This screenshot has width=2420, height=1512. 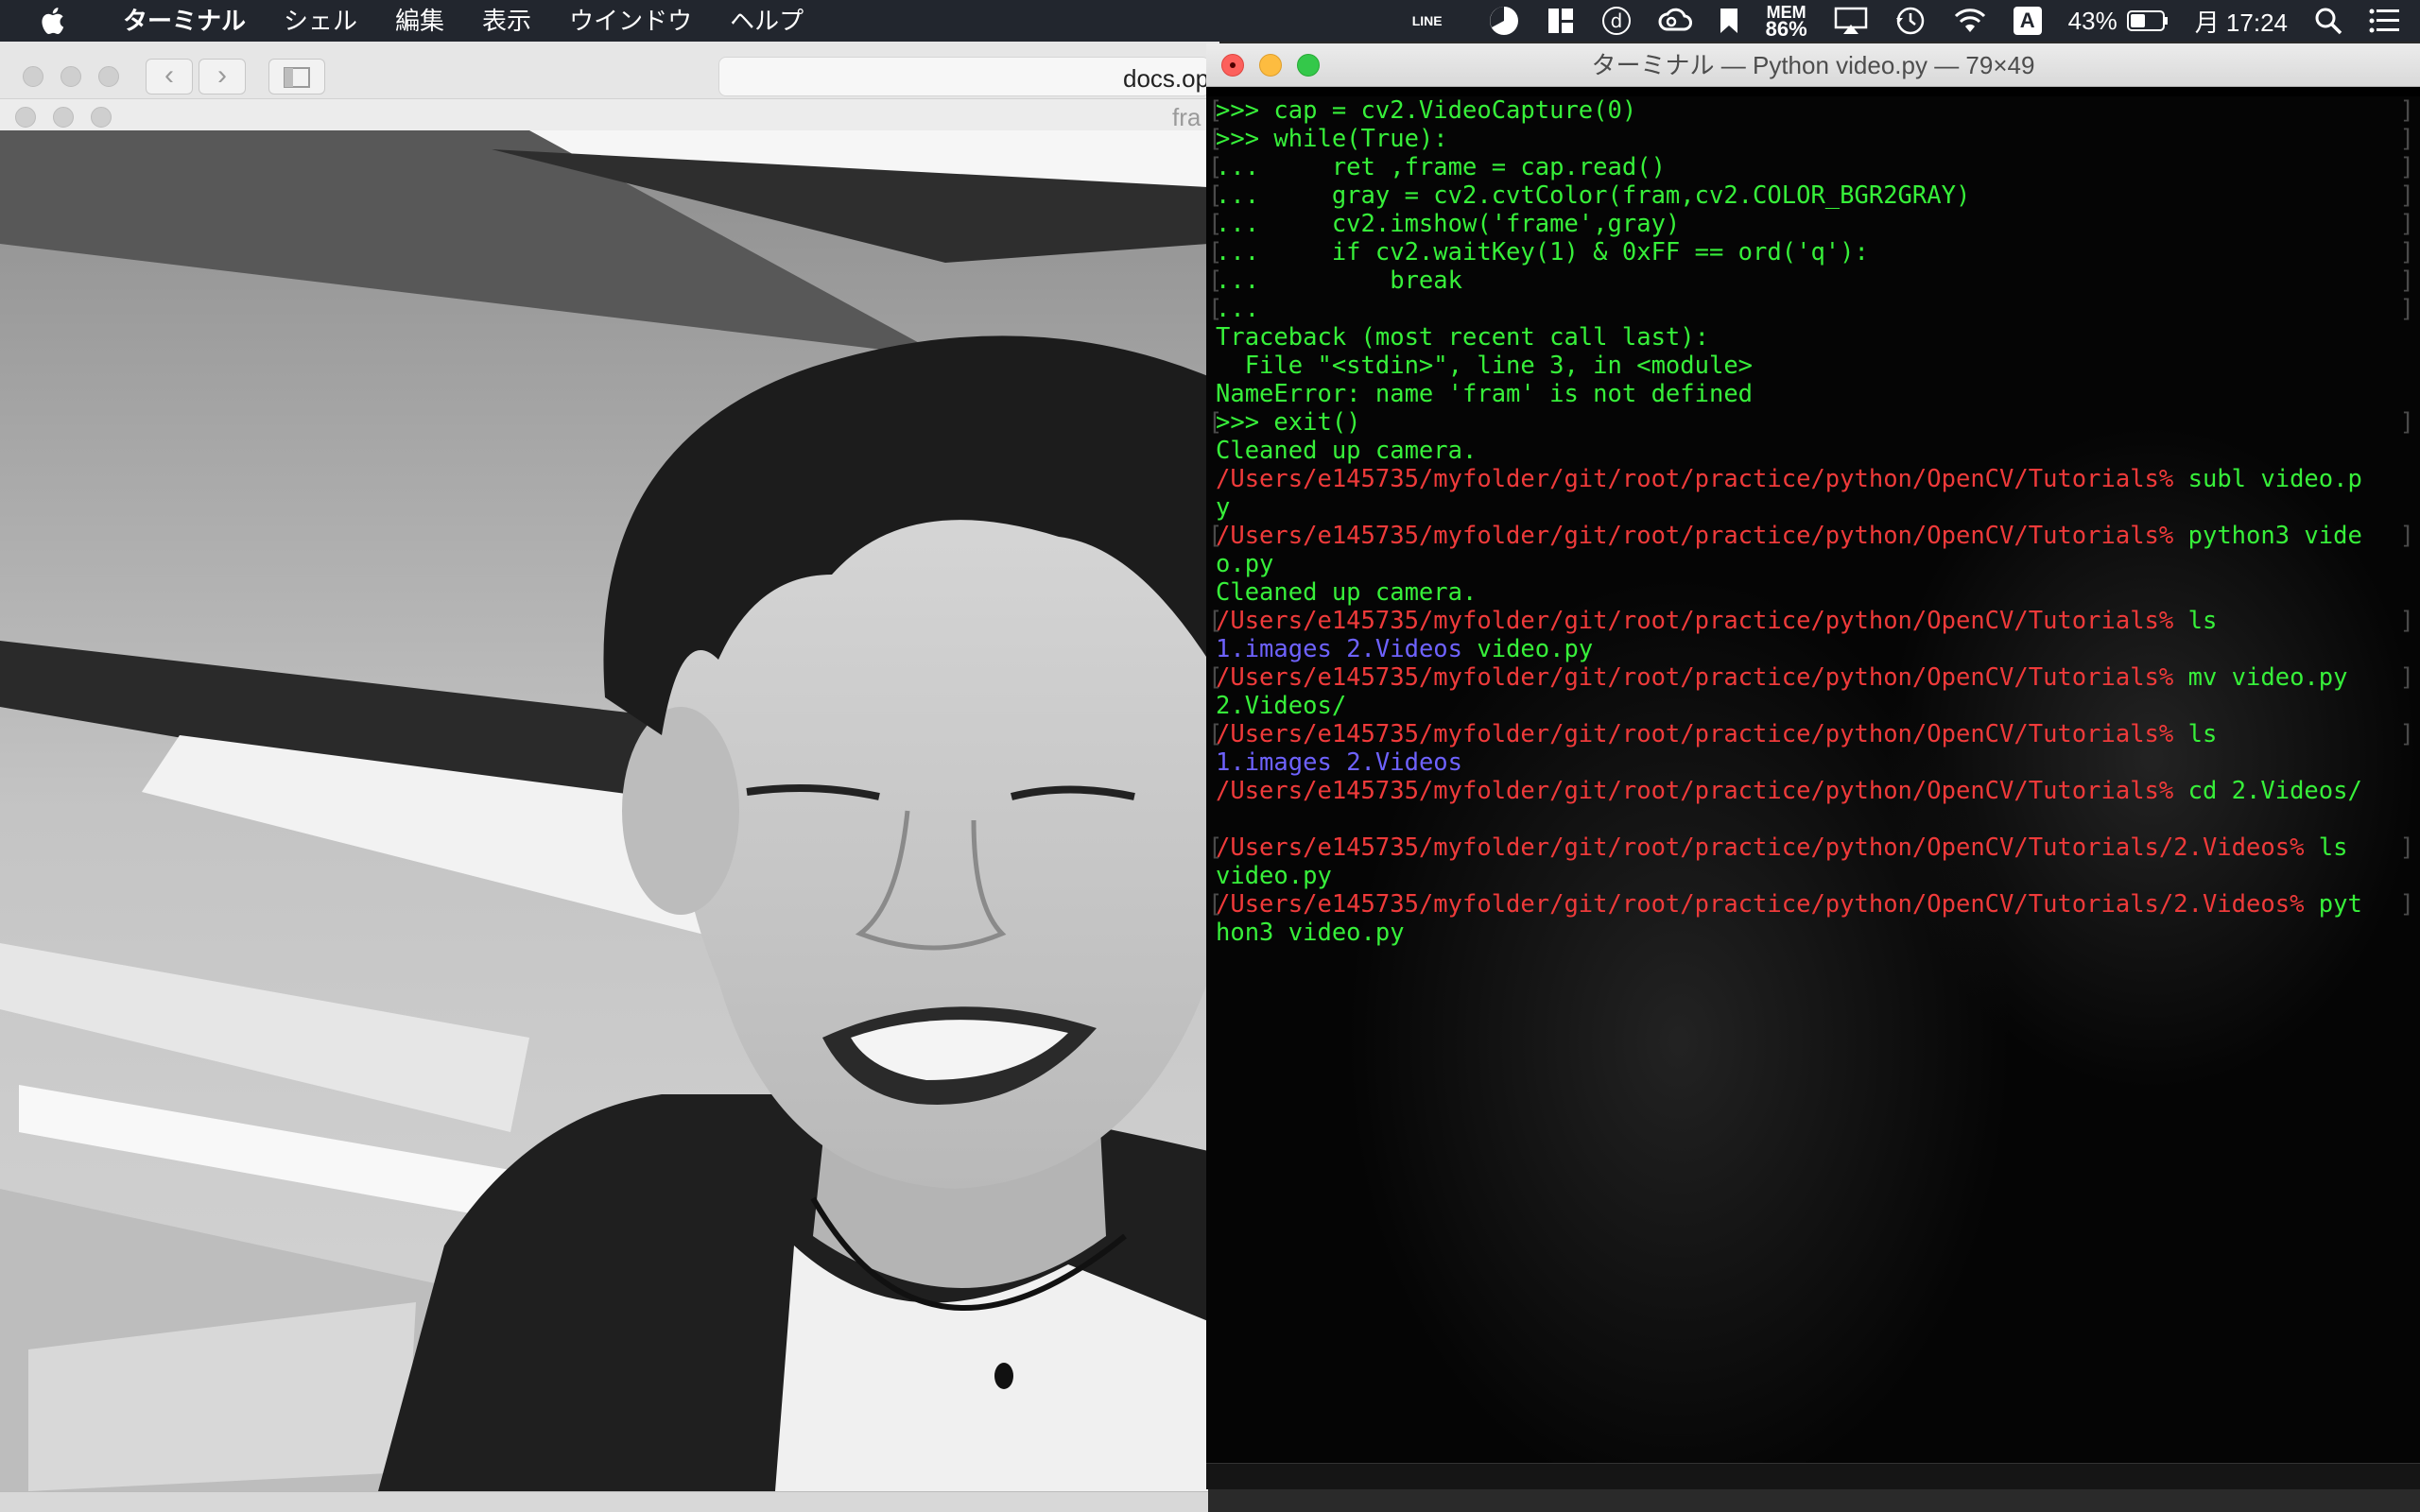 What do you see at coordinates (2028, 21) in the screenshot?
I see `input-source-icon: A` at bounding box center [2028, 21].